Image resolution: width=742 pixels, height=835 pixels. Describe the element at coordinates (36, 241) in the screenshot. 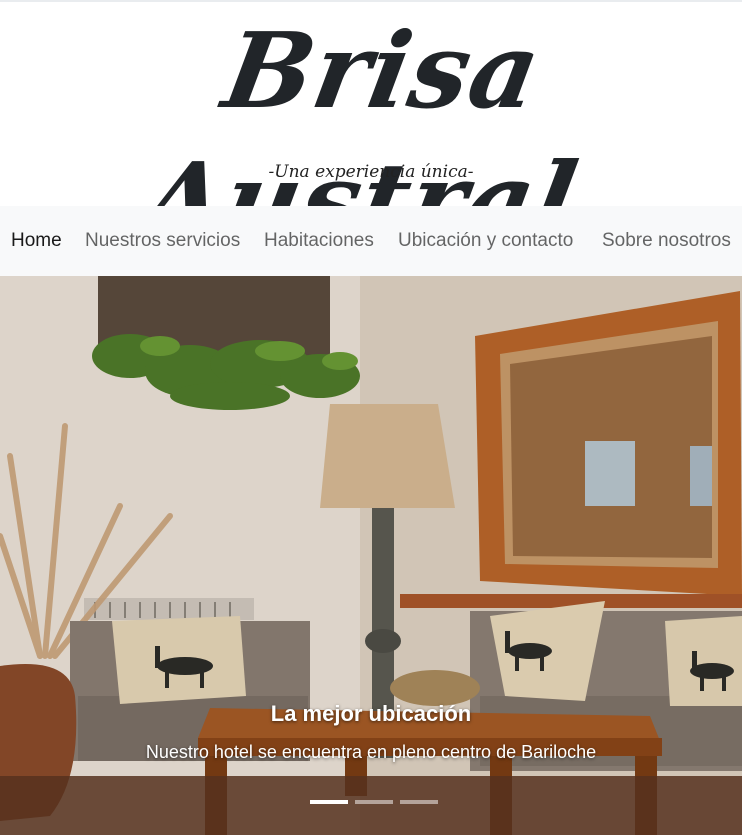

I see `nav-link-home: Home` at that location.